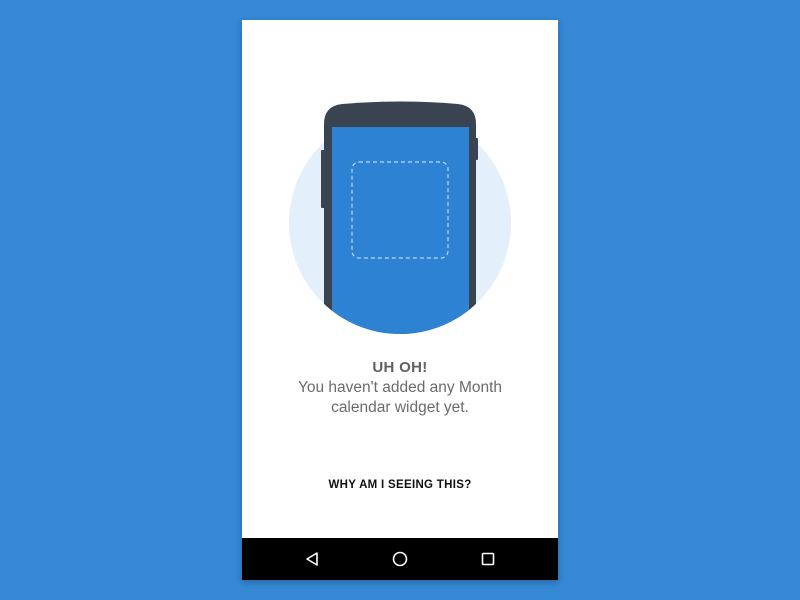 The width and height of the screenshot is (800, 600). What do you see at coordinates (399, 217) in the screenshot?
I see `phone-device-icon` at bounding box center [399, 217].